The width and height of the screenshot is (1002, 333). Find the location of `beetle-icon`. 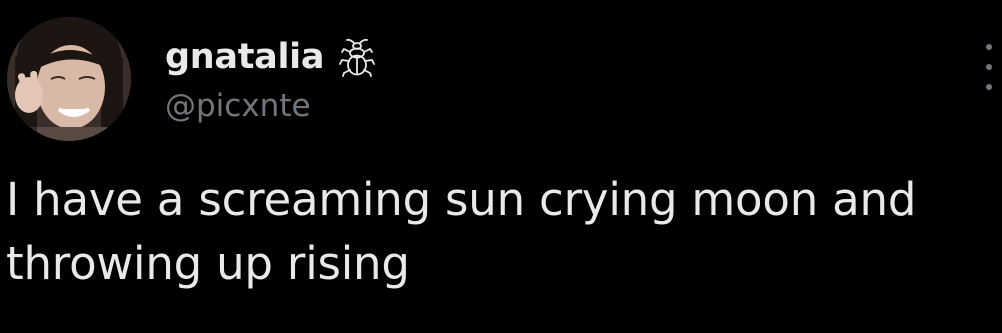

beetle-icon is located at coordinates (357, 57).